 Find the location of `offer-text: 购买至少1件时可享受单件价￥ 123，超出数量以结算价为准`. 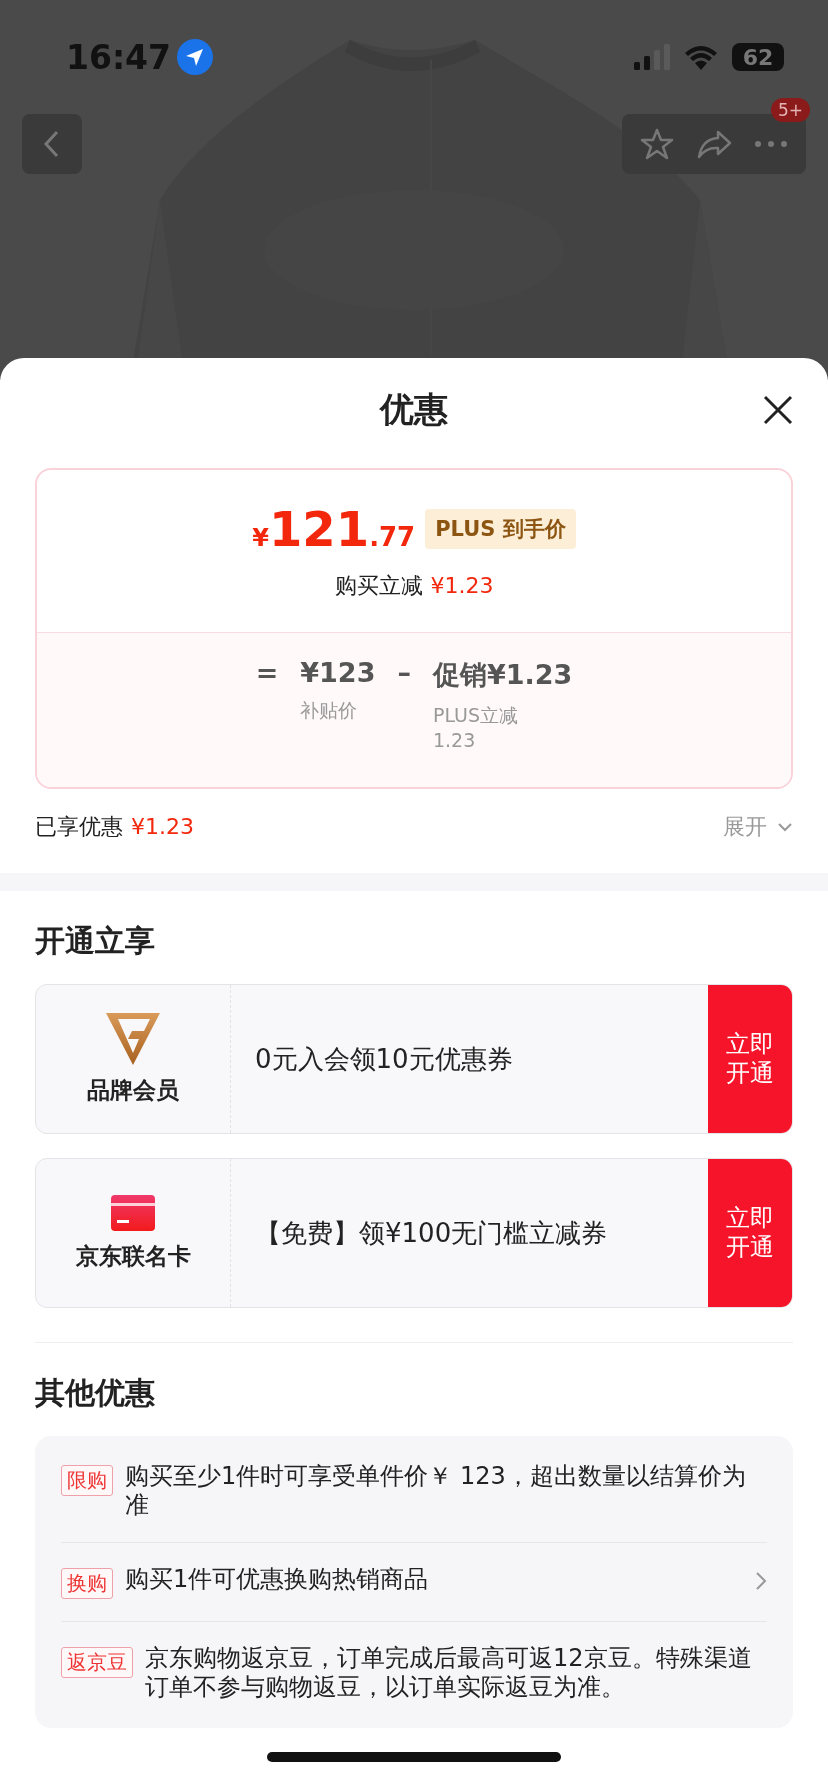

offer-text: 购买至少1件时可享受单件价￥ 123，超出数量以结算价为准 is located at coordinates (436, 1491).